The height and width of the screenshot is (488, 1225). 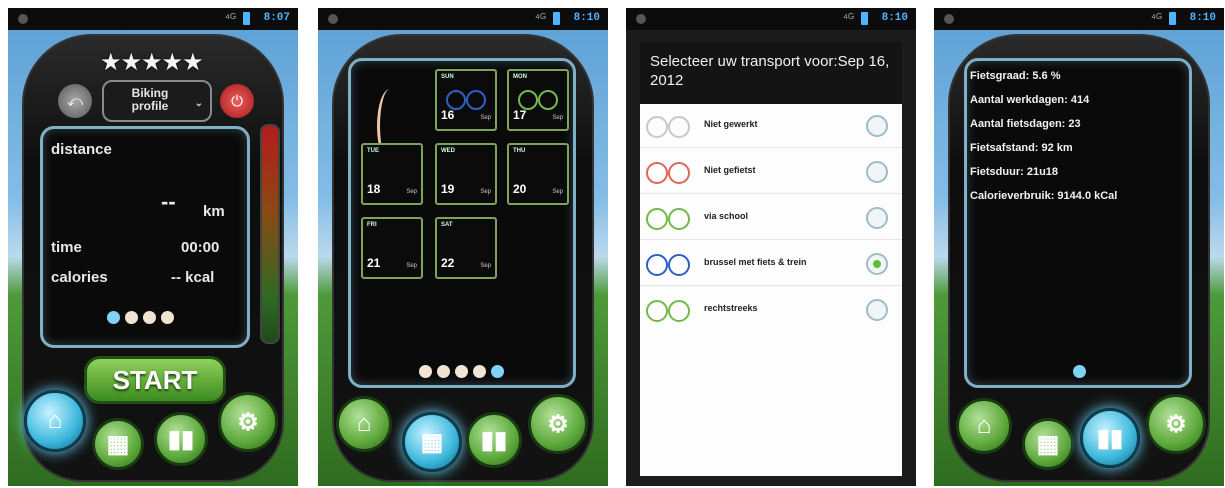 I want to click on option-radio-selected, so click(x=877, y=264).